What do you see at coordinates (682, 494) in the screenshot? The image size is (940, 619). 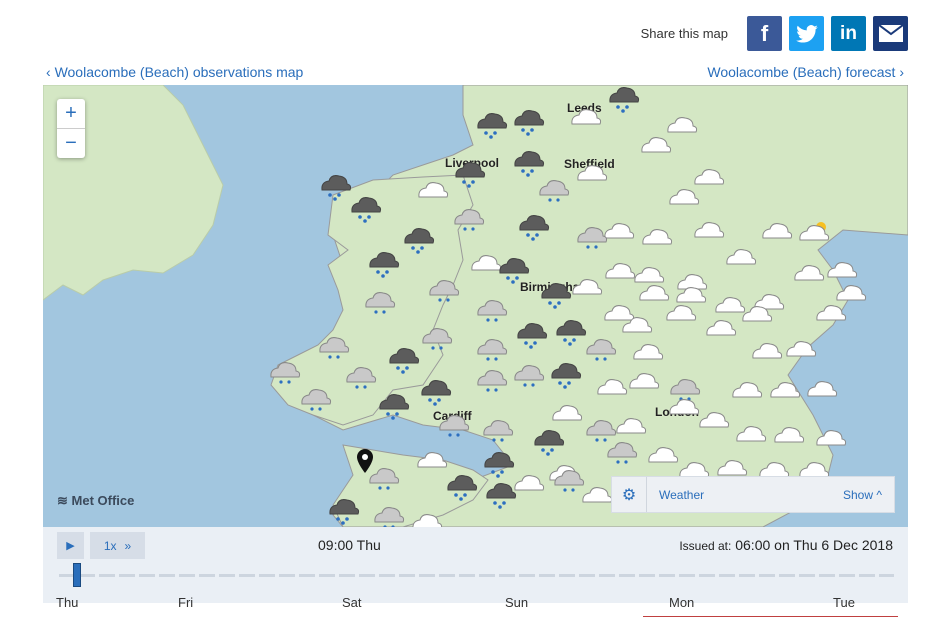 I see `layer-name: Weather` at bounding box center [682, 494].